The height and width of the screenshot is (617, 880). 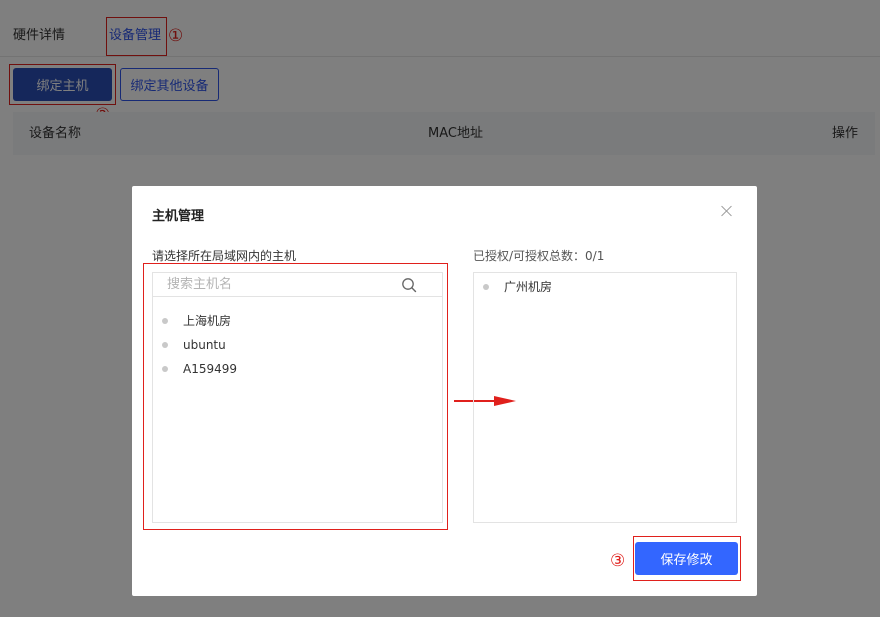 What do you see at coordinates (210, 369) in the screenshot?
I see `host-name: A159499` at bounding box center [210, 369].